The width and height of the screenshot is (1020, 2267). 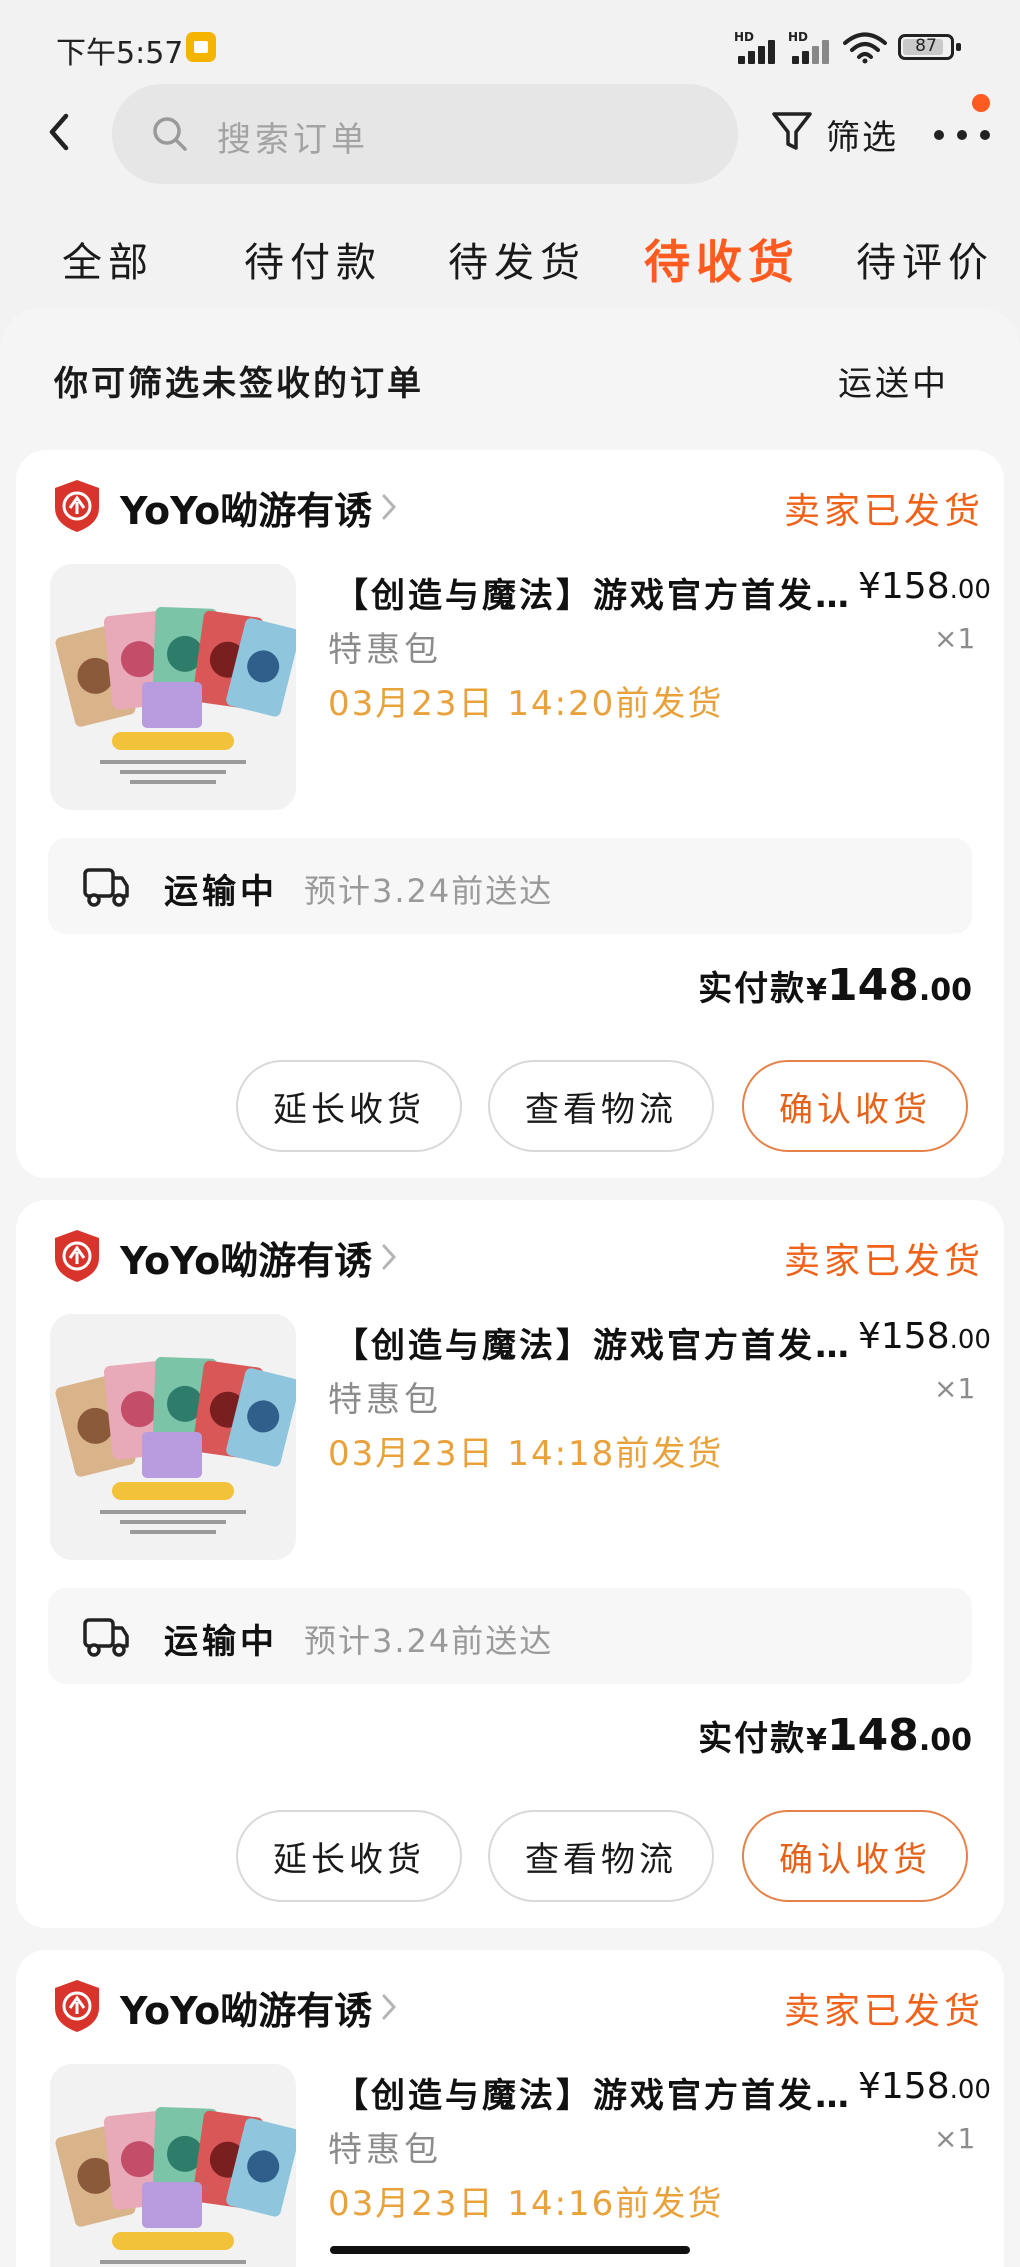 What do you see at coordinates (893, 380) in the screenshot?
I see `filter-status-shipping: 运送中` at bounding box center [893, 380].